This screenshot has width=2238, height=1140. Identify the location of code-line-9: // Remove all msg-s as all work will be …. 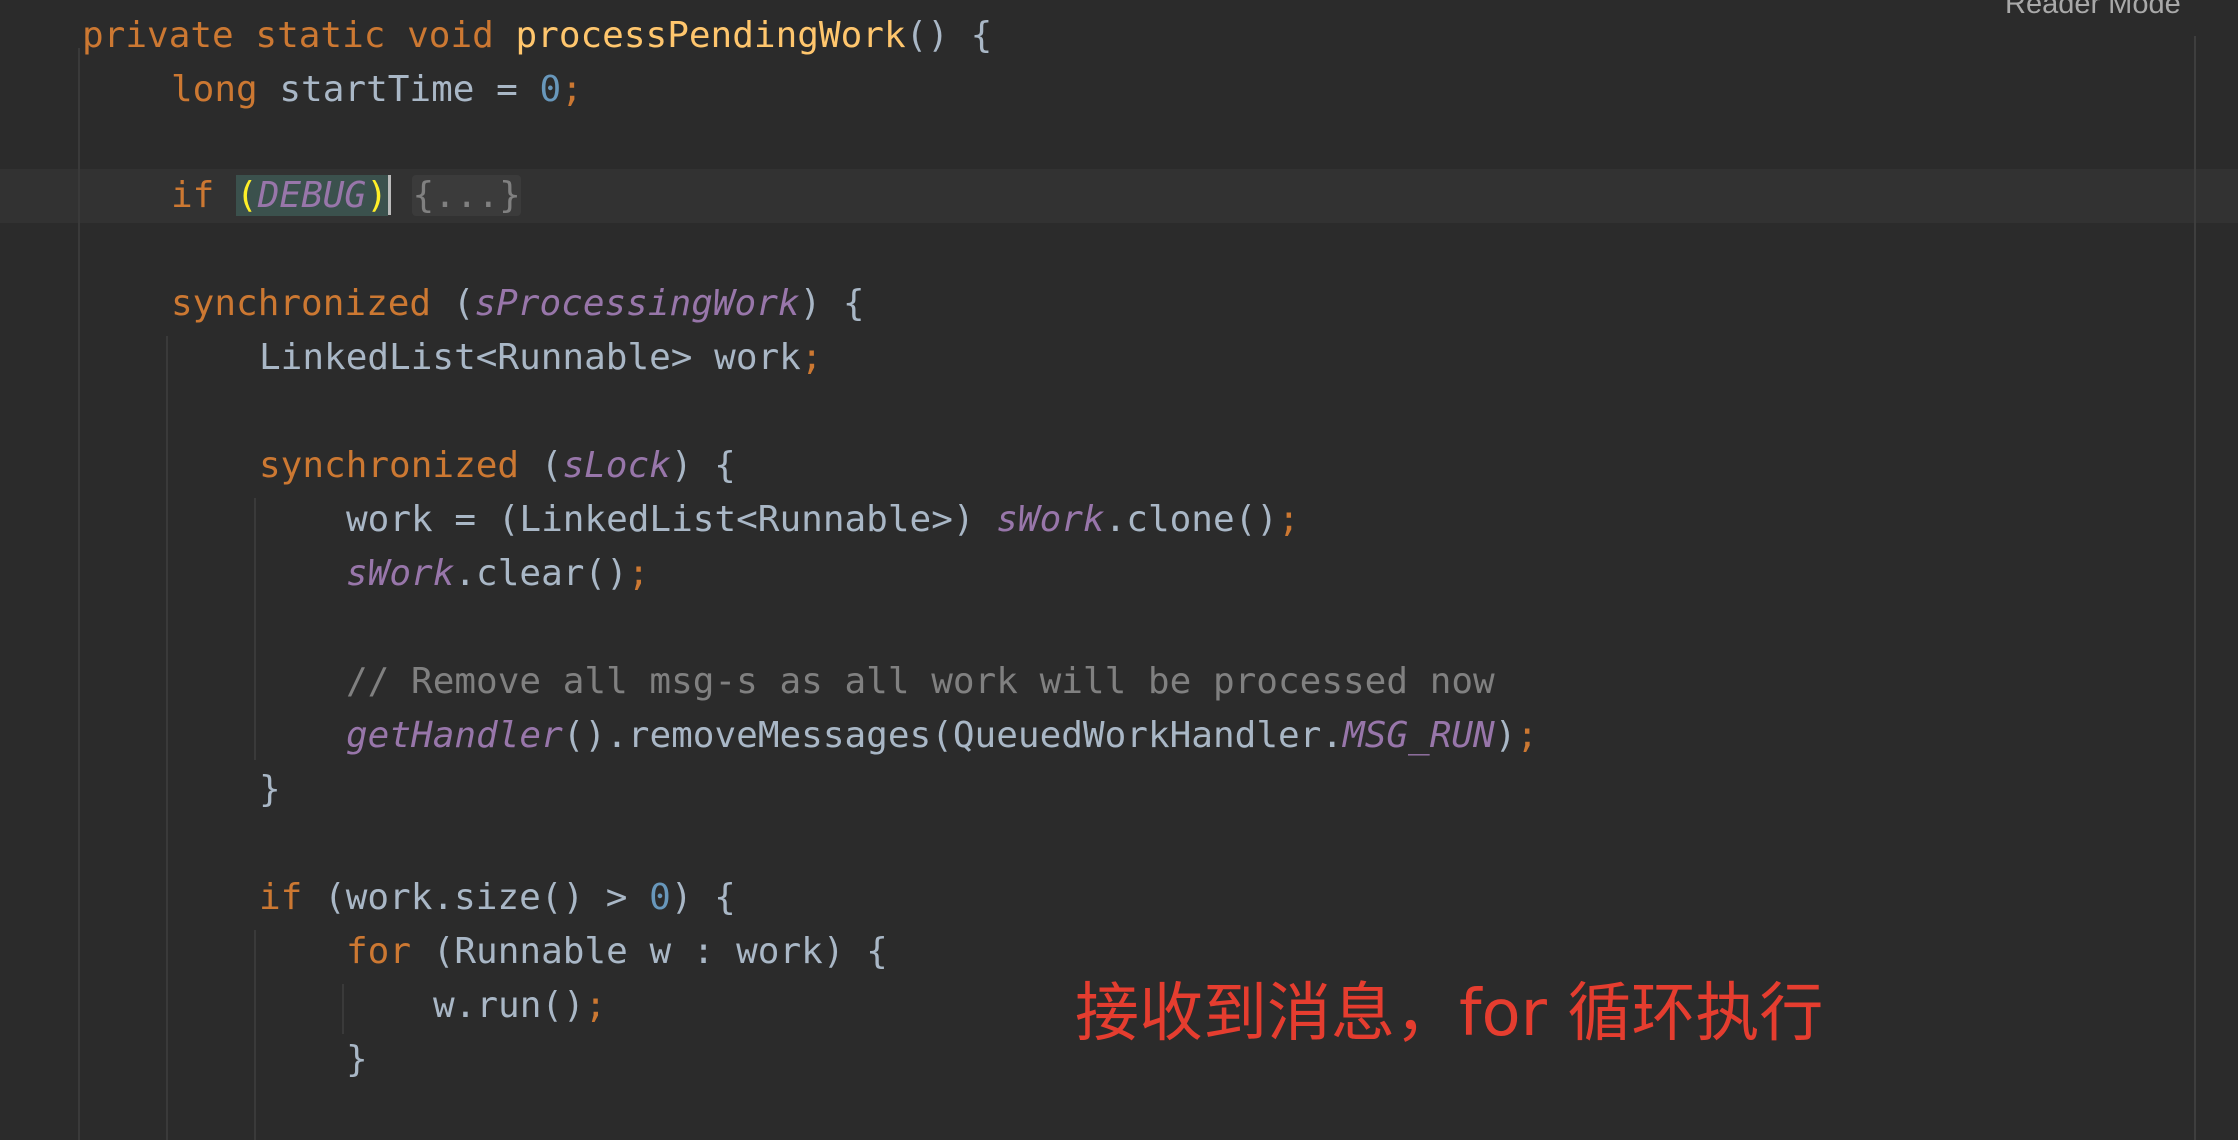
(920, 682).